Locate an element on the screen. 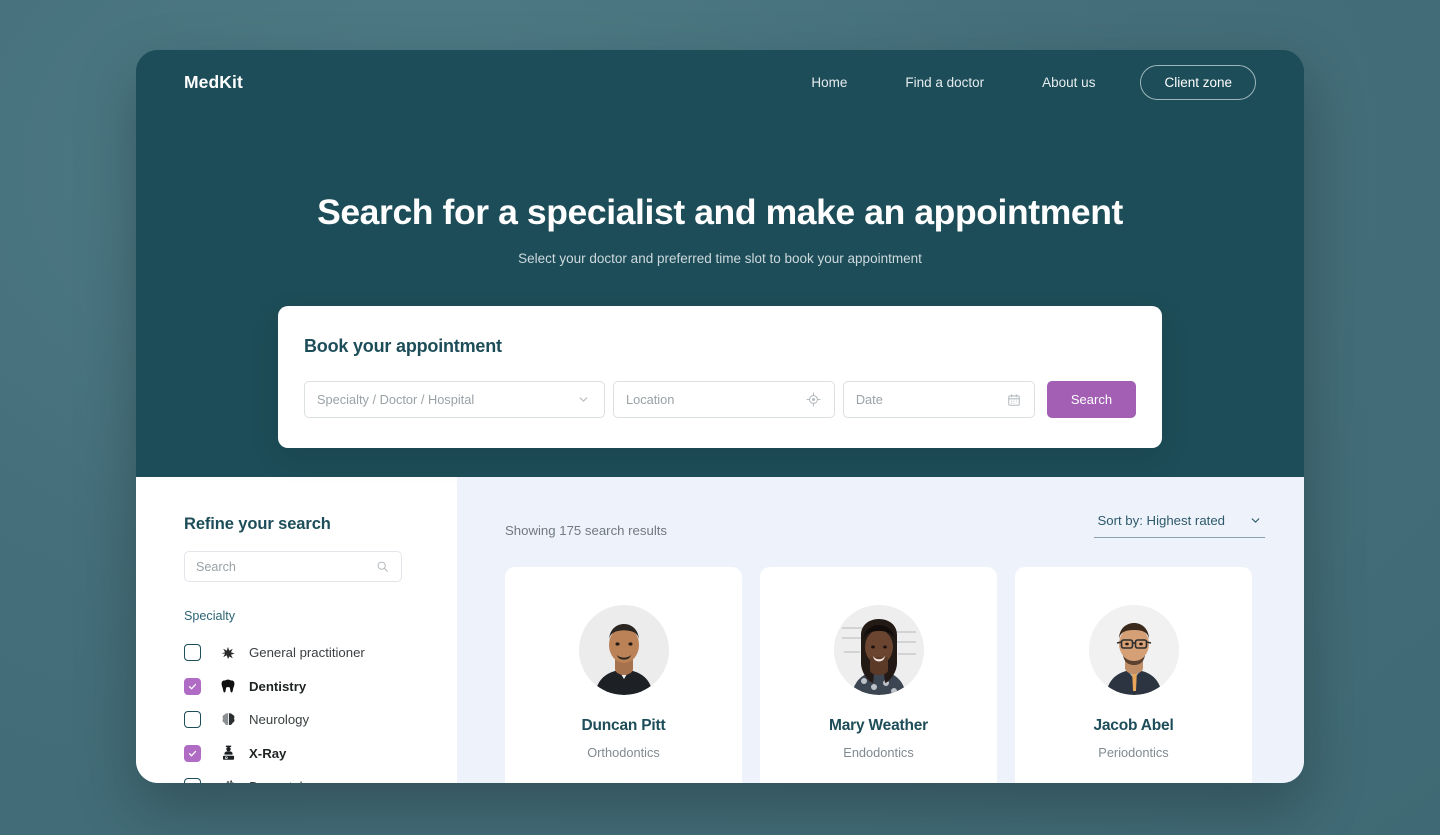 The image size is (1440, 835). nav-item-find-a-doctor: Find a doctor is located at coordinates (944, 82).